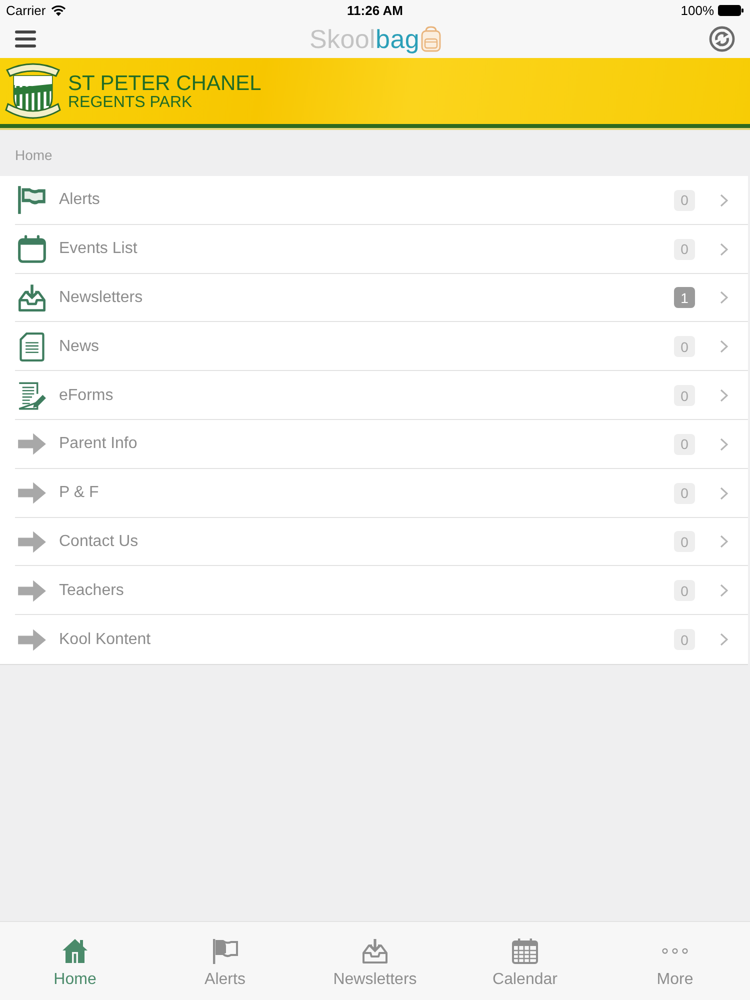 The width and height of the screenshot is (750, 1000). I want to click on breadcrumb: Home, so click(33, 155).